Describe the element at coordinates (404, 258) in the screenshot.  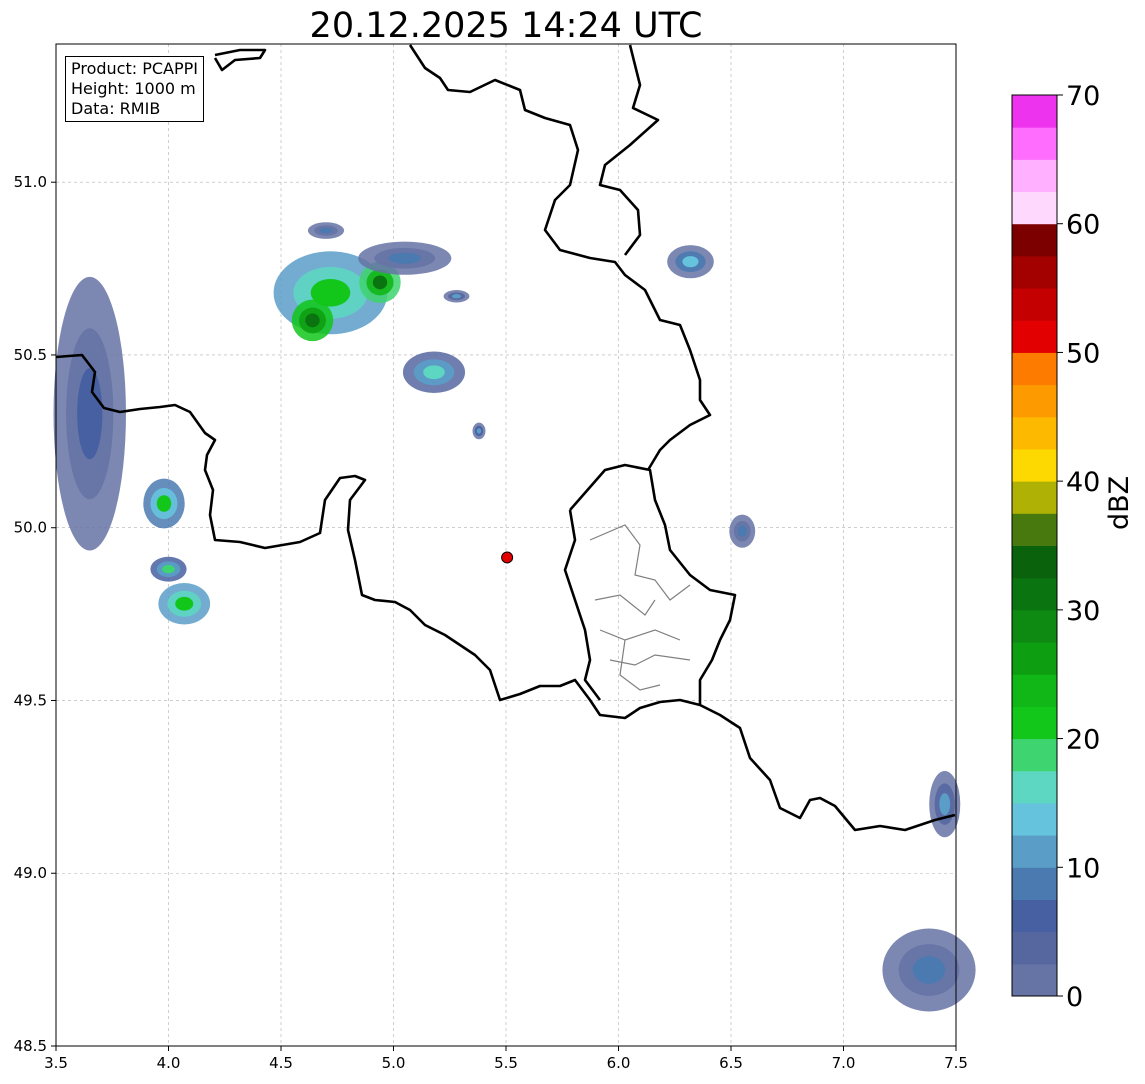
I see `echo-north-band-core` at that location.